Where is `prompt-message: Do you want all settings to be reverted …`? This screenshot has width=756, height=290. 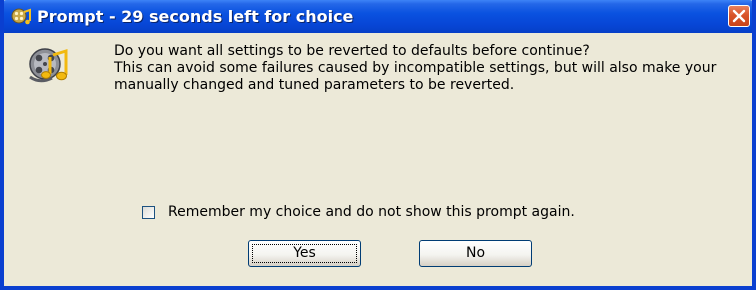 prompt-message: Do you want all settings to be reverted … is located at coordinates (429, 68).